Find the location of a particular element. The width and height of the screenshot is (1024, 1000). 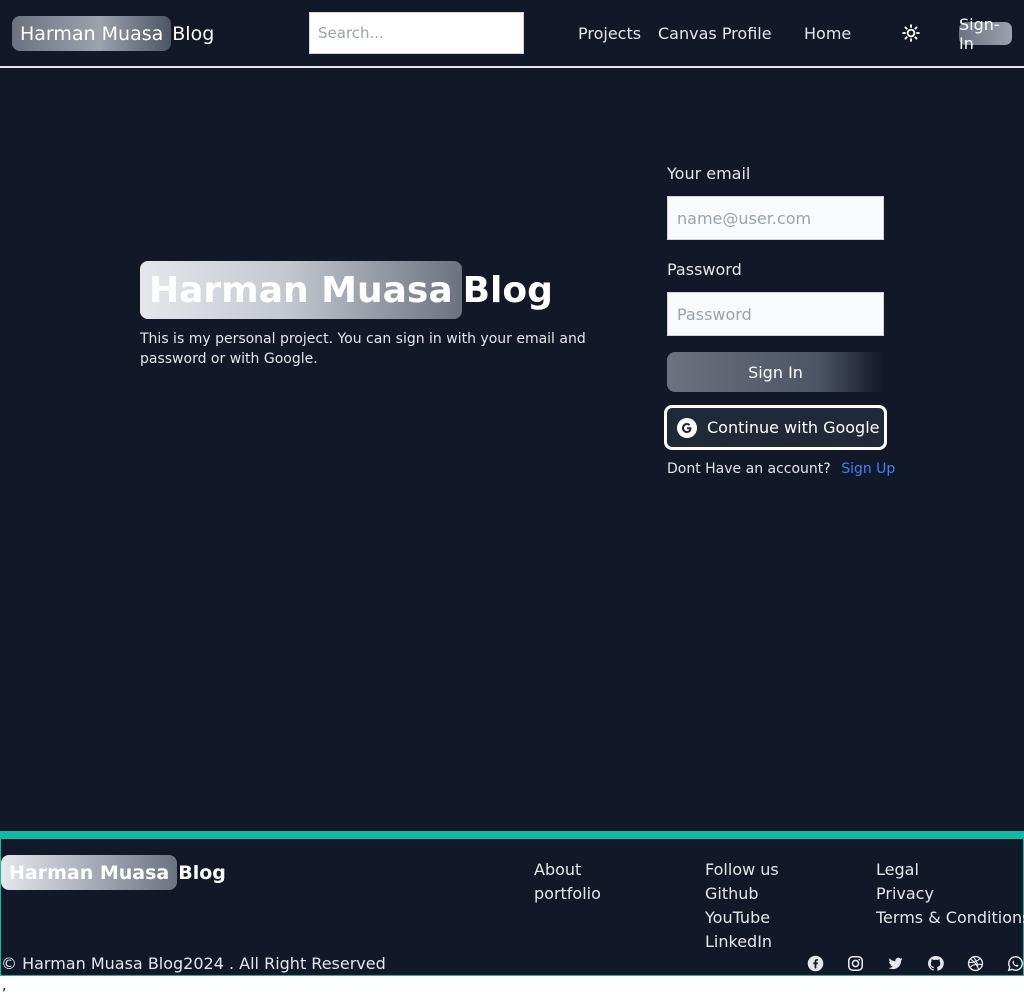

hero-title-highlight: Harman Muasa is located at coordinates (301, 290).